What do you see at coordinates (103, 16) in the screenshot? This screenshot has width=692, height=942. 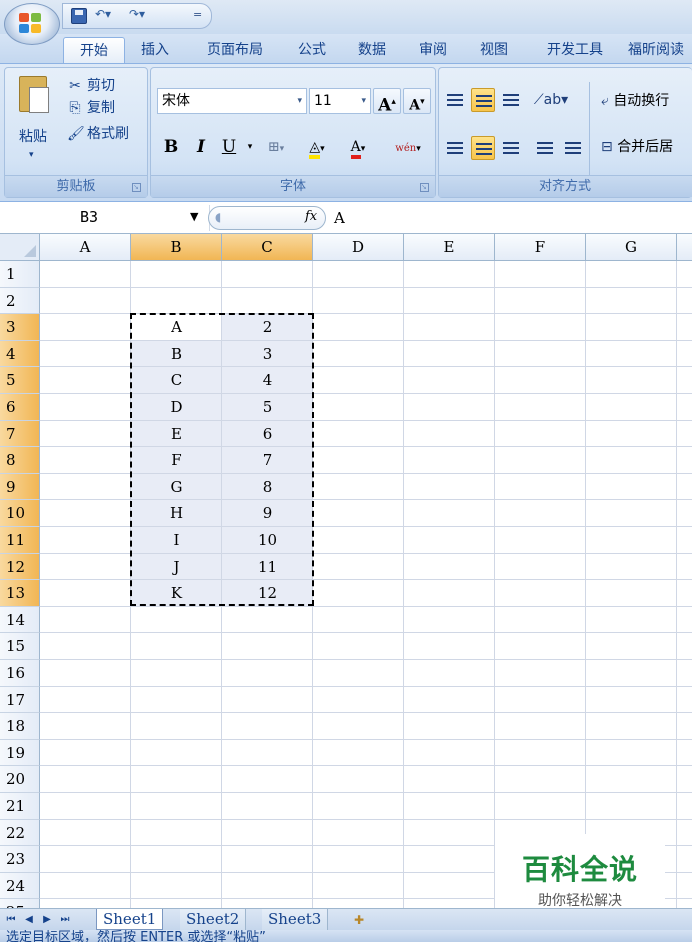 I see `undo-icon: ↶▾` at bounding box center [103, 16].